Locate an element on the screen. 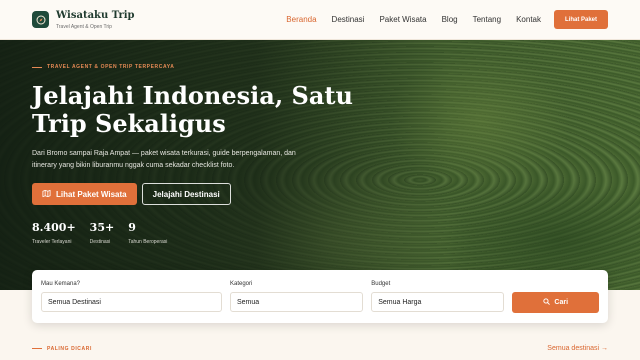  destination-field: Mau Kemana? Semua Destinasi is located at coordinates (131, 296).